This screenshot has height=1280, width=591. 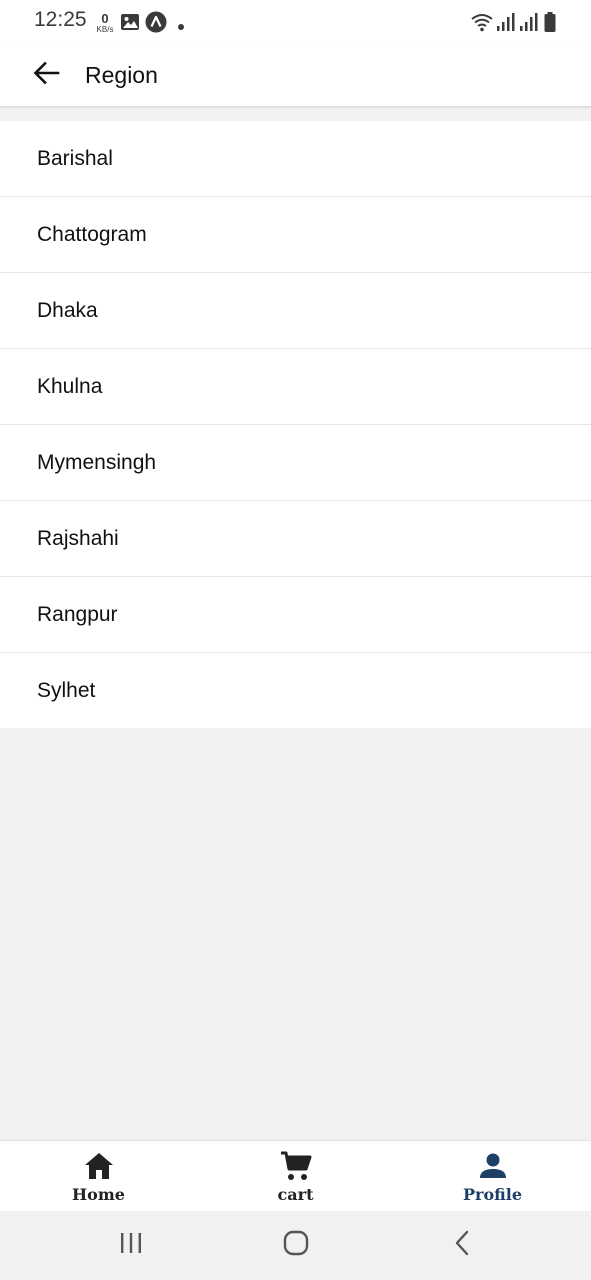 I want to click on status-time: 12:25, so click(x=60, y=19).